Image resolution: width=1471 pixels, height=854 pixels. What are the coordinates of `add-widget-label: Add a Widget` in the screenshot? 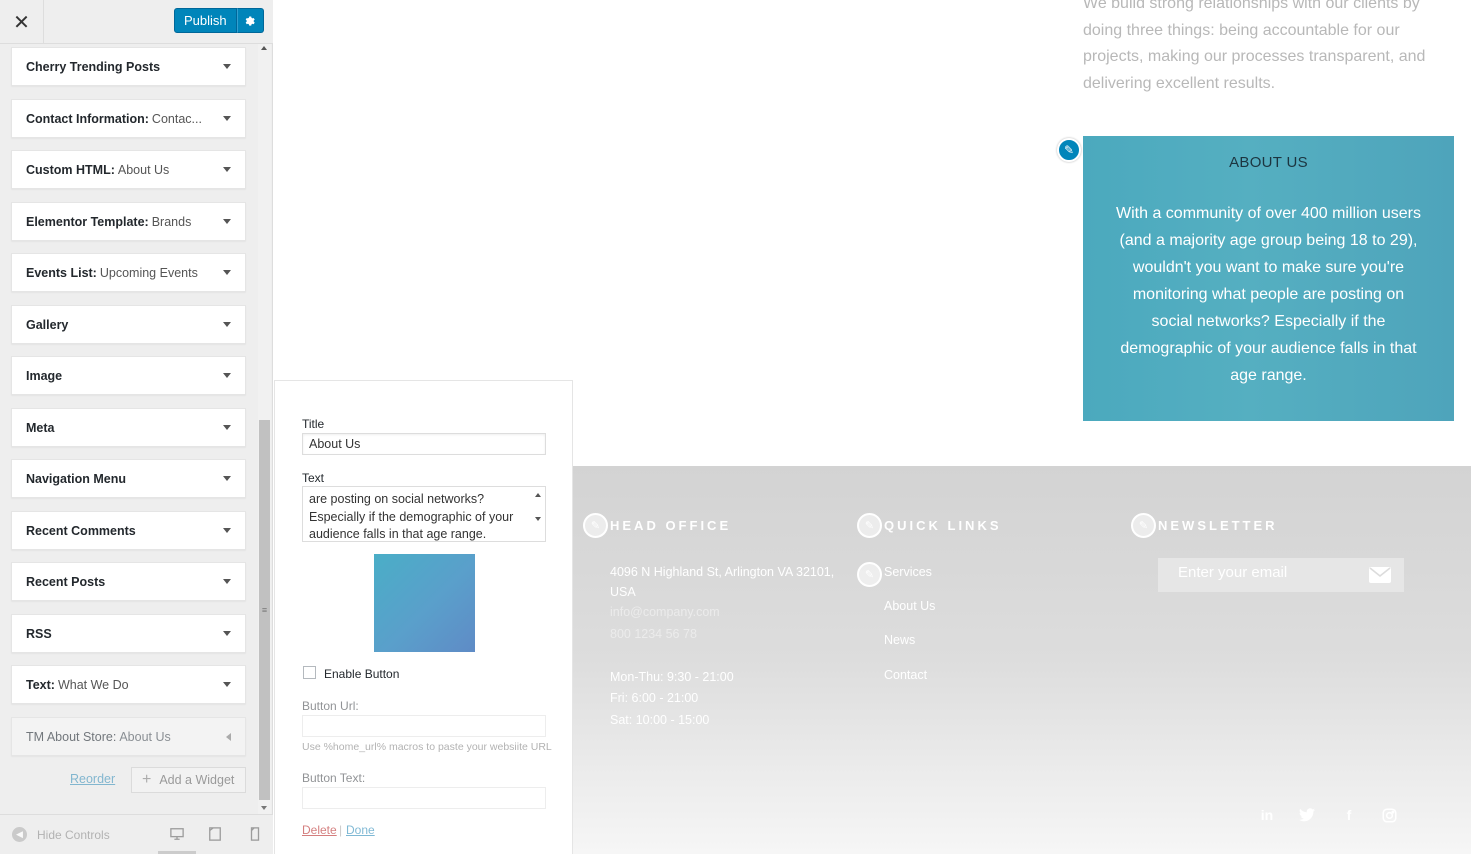 It's located at (197, 780).